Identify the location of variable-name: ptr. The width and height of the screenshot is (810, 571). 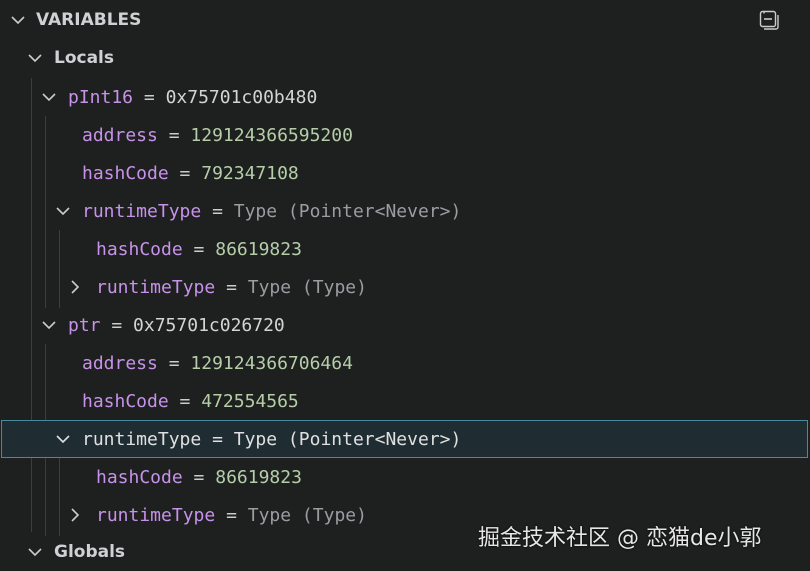
(84, 325).